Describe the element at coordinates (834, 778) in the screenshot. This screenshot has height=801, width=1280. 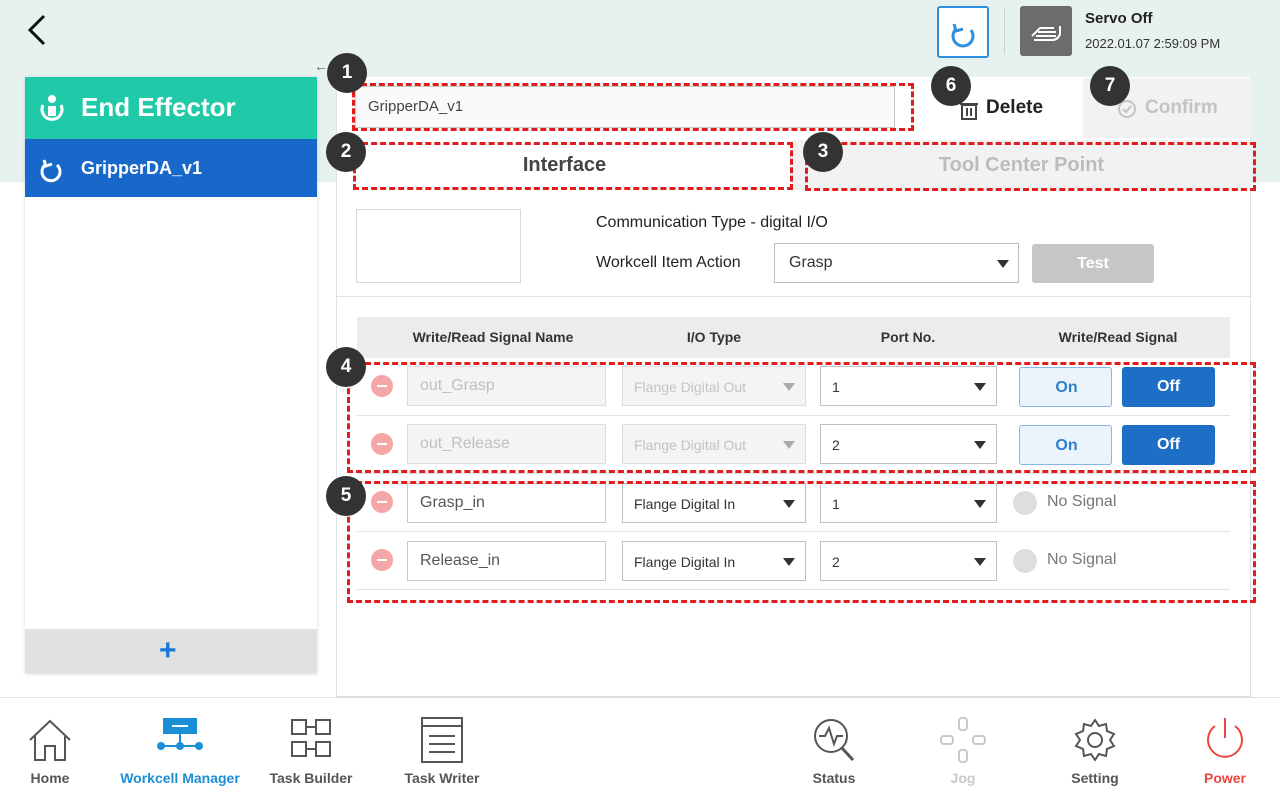
I see `nav-status-label: Status` at that location.